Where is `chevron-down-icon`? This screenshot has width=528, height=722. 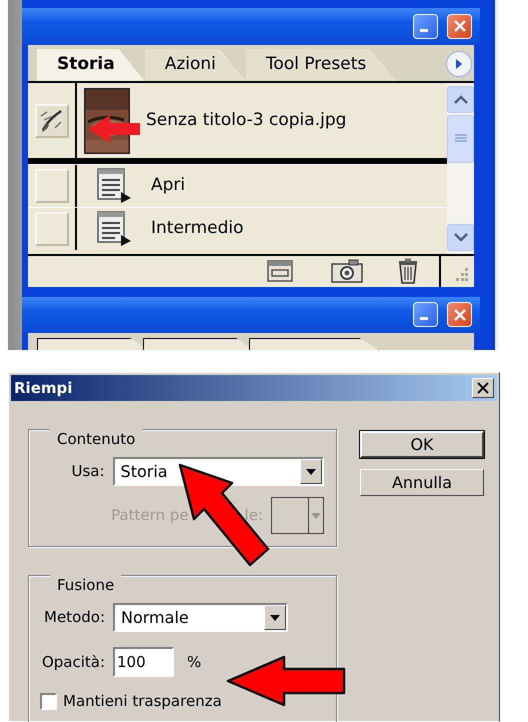 chevron-down-icon is located at coordinates (461, 237).